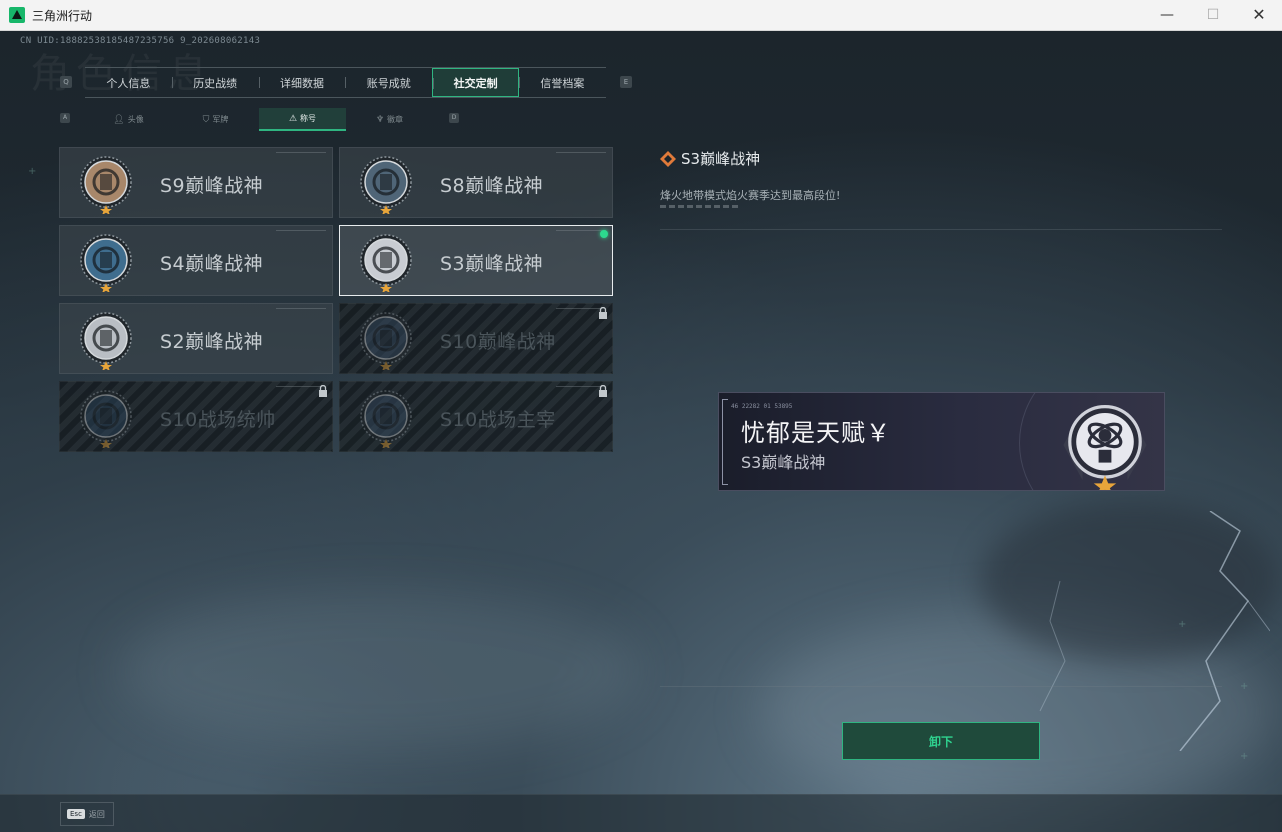 This screenshot has width=1282, height=832. I want to click on subtab-label: 称号, so click(308, 118).